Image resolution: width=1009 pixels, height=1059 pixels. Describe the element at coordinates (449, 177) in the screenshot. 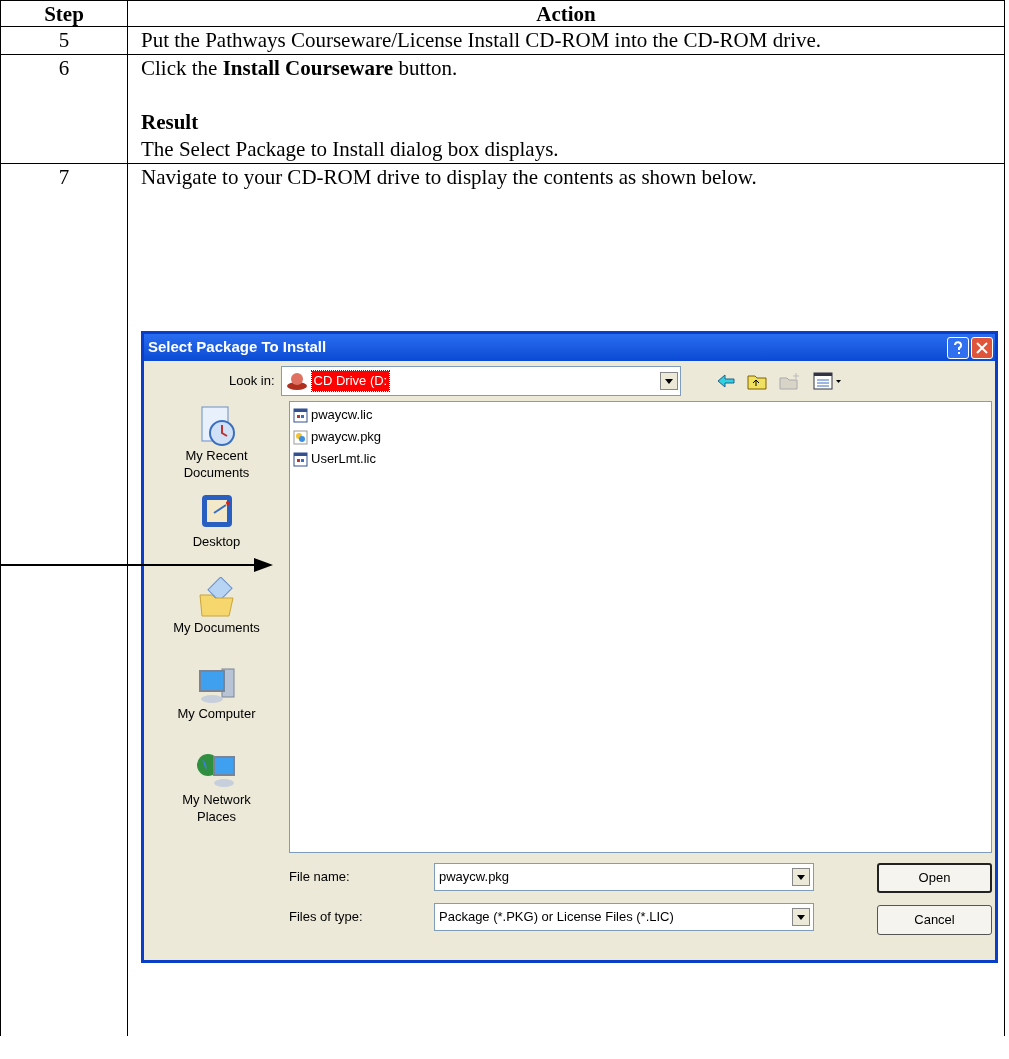

I see `instruction-text: Navigate to your CD-ROM drive to display the contents as shown below.` at that location.